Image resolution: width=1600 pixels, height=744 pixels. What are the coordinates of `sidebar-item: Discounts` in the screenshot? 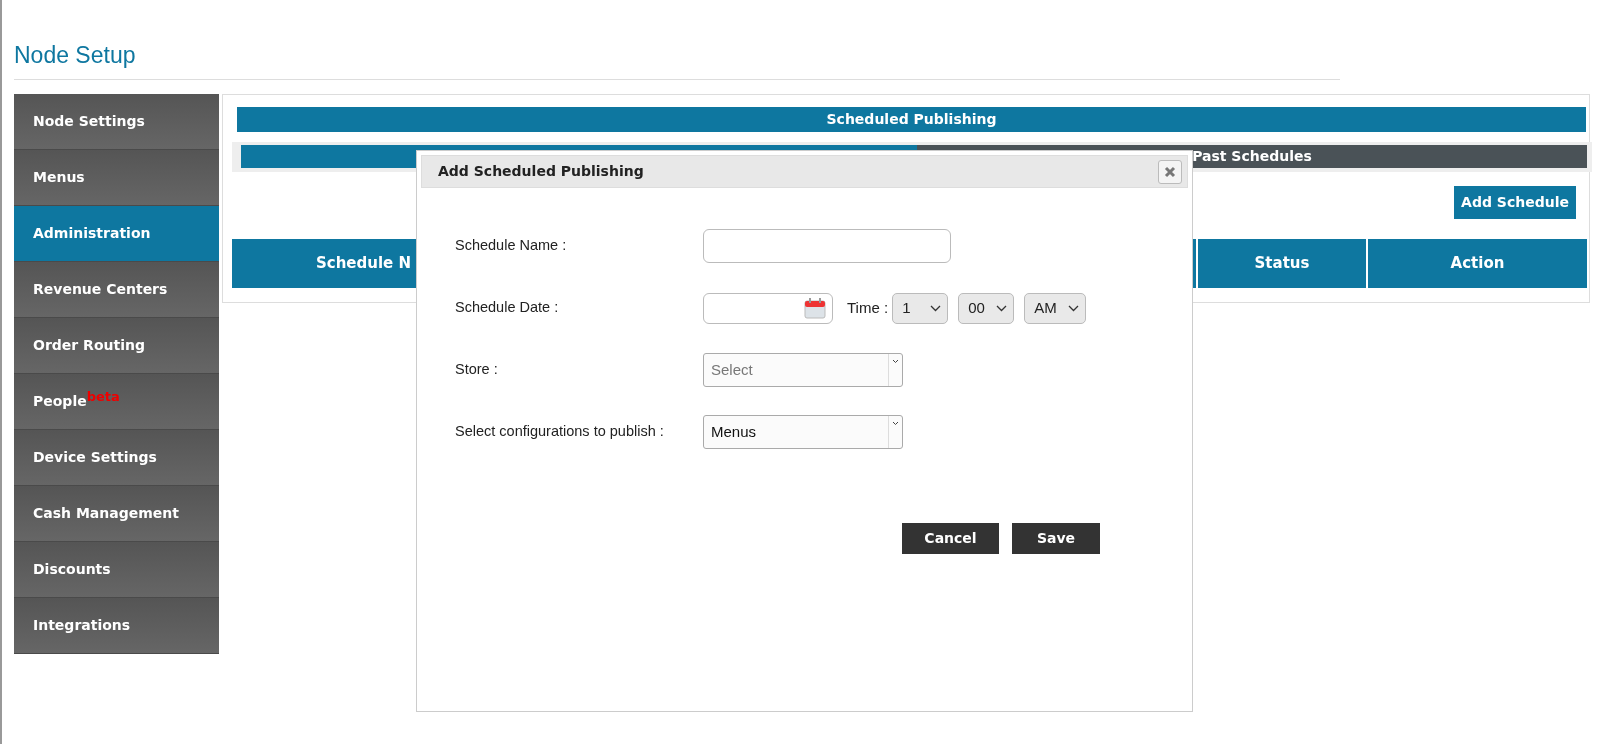 It's located at (116, 569).